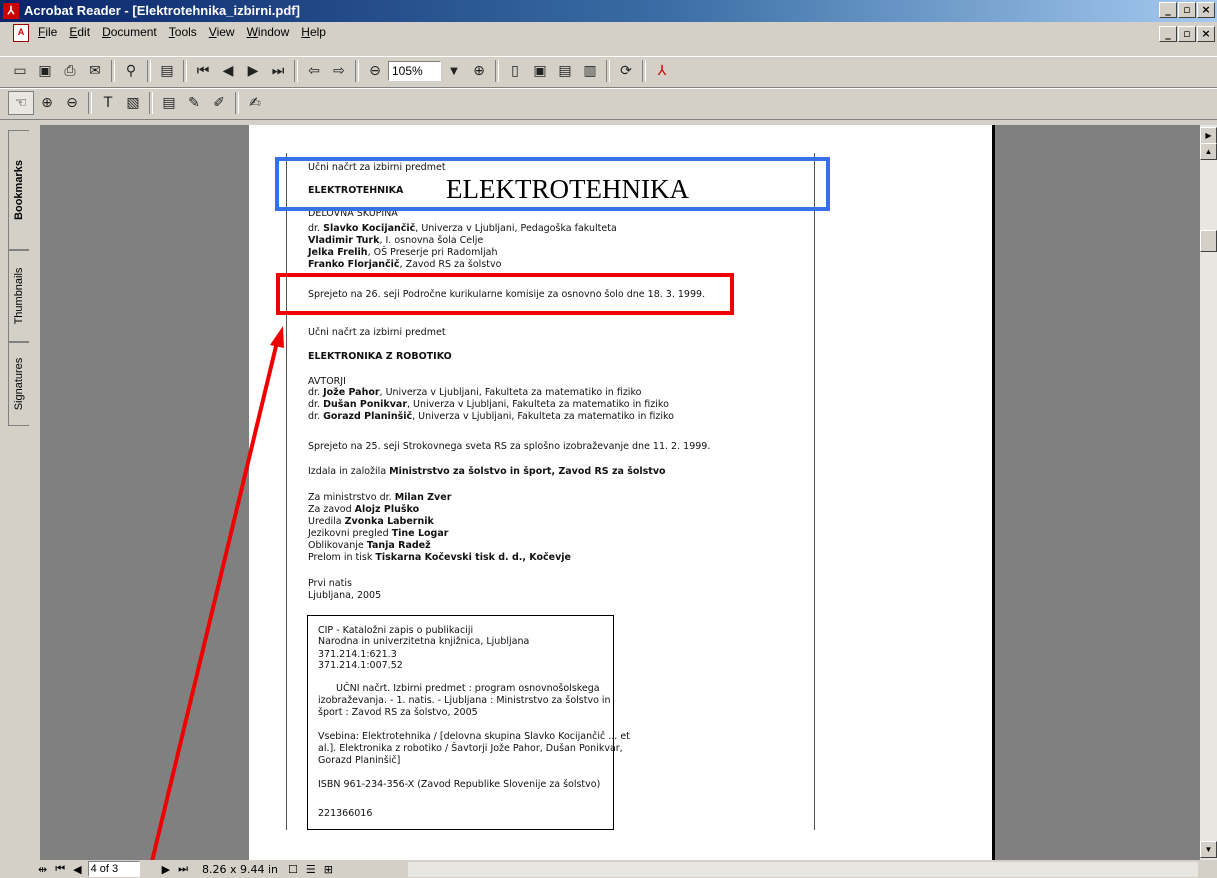 Image resolution: width=1217 pixels, height=878 pixels. I want to click on horizontal-scrollbar, so click(803, 869).